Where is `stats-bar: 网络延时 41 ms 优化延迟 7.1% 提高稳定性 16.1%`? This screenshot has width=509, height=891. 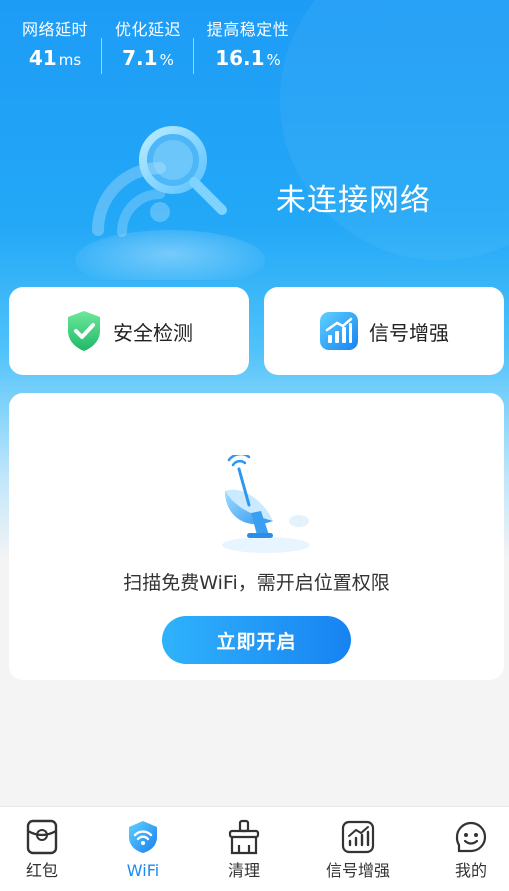 stats-bar: 网络延时 41 ms 优化延迟 7.1% 提高稳定性 16.1% is located at coordinates (254, 48).